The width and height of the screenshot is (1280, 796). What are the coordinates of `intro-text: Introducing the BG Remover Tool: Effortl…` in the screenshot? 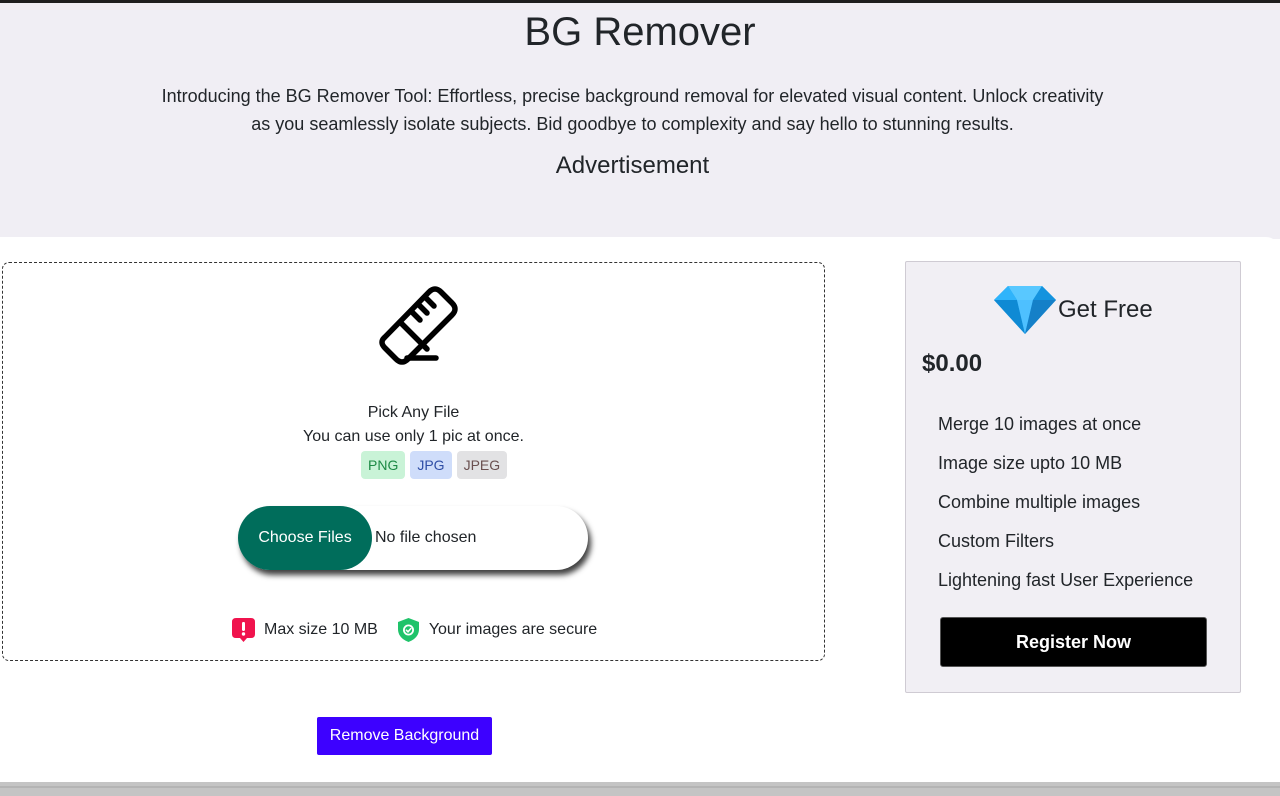 It's located at (632, 110).